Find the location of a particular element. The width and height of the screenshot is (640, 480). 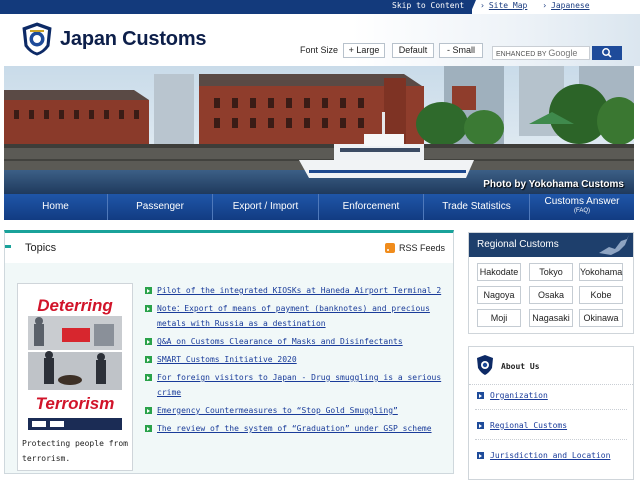

search-icon is located at coordinates (607, 53).